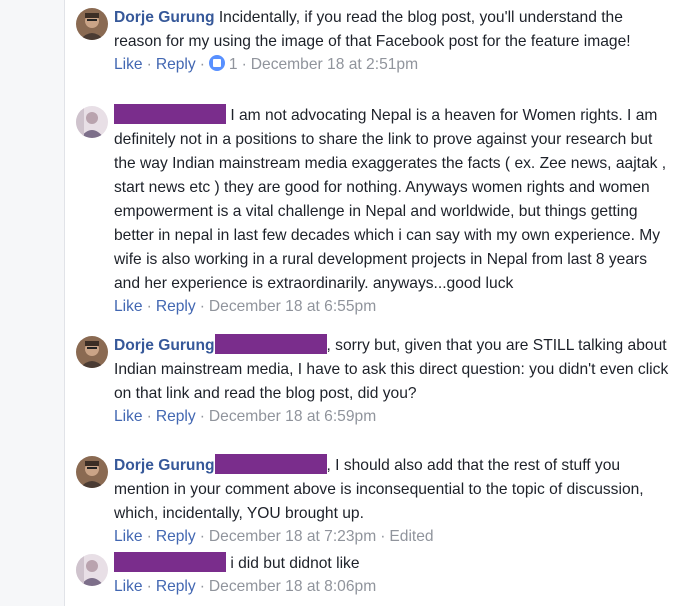 The height and width of the screenshot is (606, 675). Describe the element at coordinates (394, 307) in the screenshot. I see `comment-actions: Like · Reply · December 18 at 6:55pm` at that location.